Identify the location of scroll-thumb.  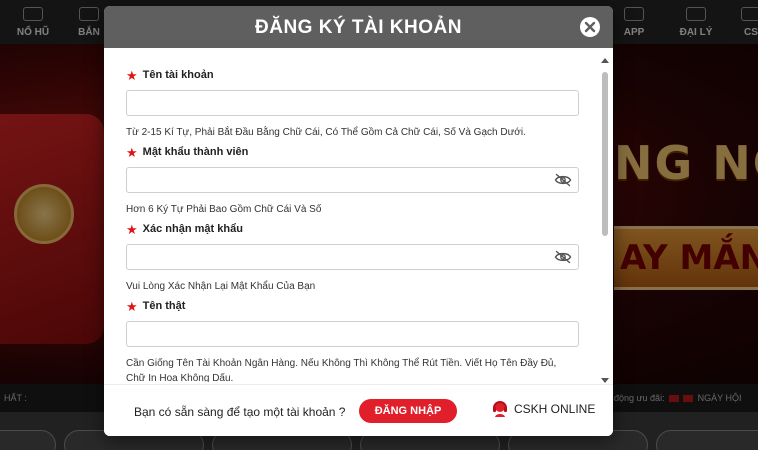
(605, 154).